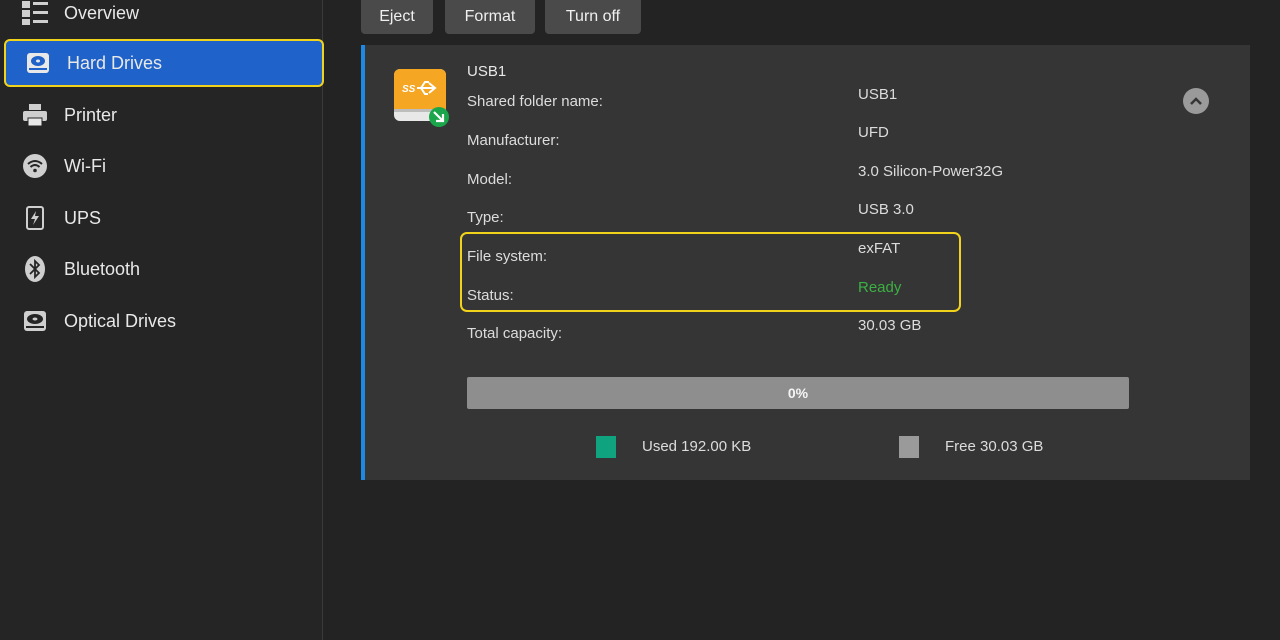 The width and height of the screenshot is (1280, 640). I want to click on hard-drive-icon, so click(38, 63).